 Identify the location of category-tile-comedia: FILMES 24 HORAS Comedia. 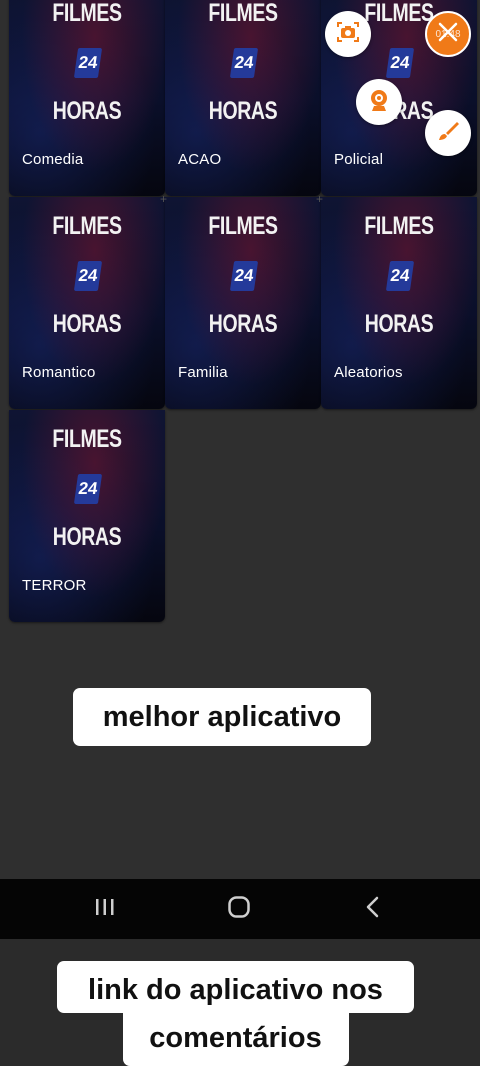
(87, 98).